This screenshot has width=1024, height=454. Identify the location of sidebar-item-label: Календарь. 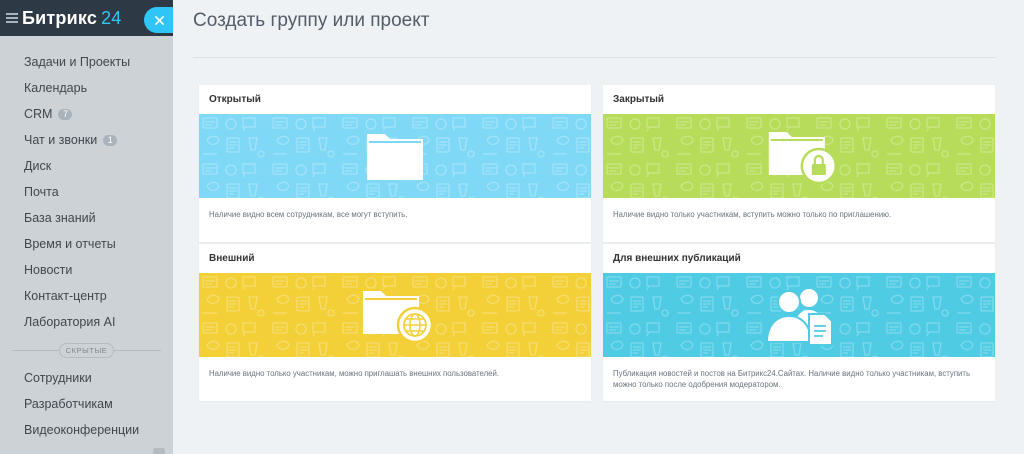
(56, 88).